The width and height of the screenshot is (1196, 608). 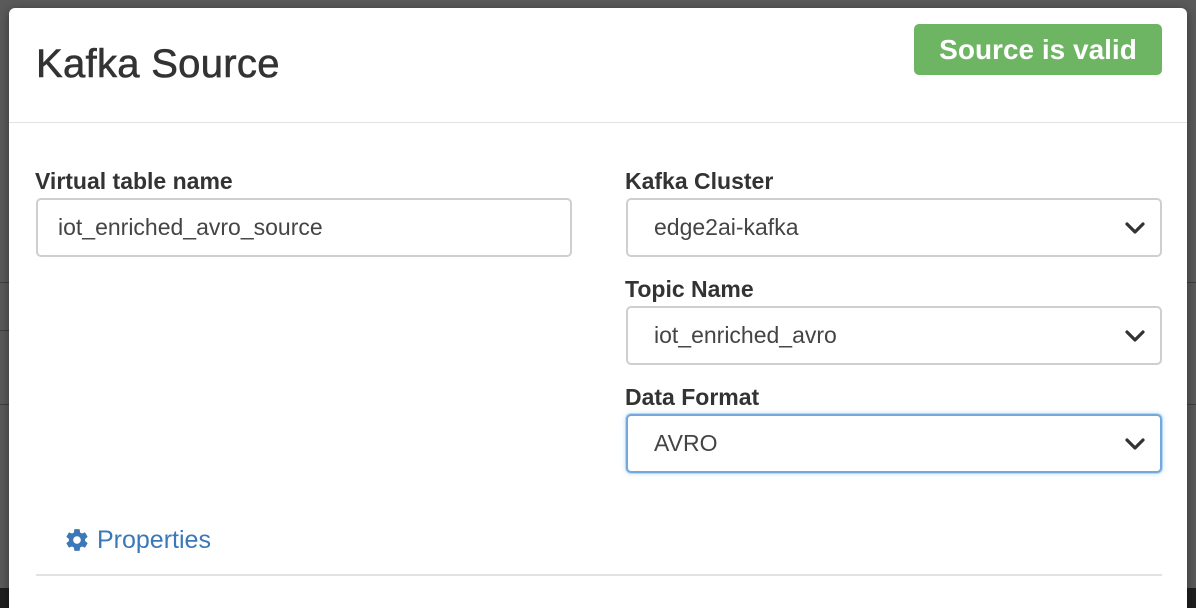 What do you see at coordinates (686, 443) in the screenshot?
I see `data-format-selected-value: AVRO` at bounding box center [686, 443].